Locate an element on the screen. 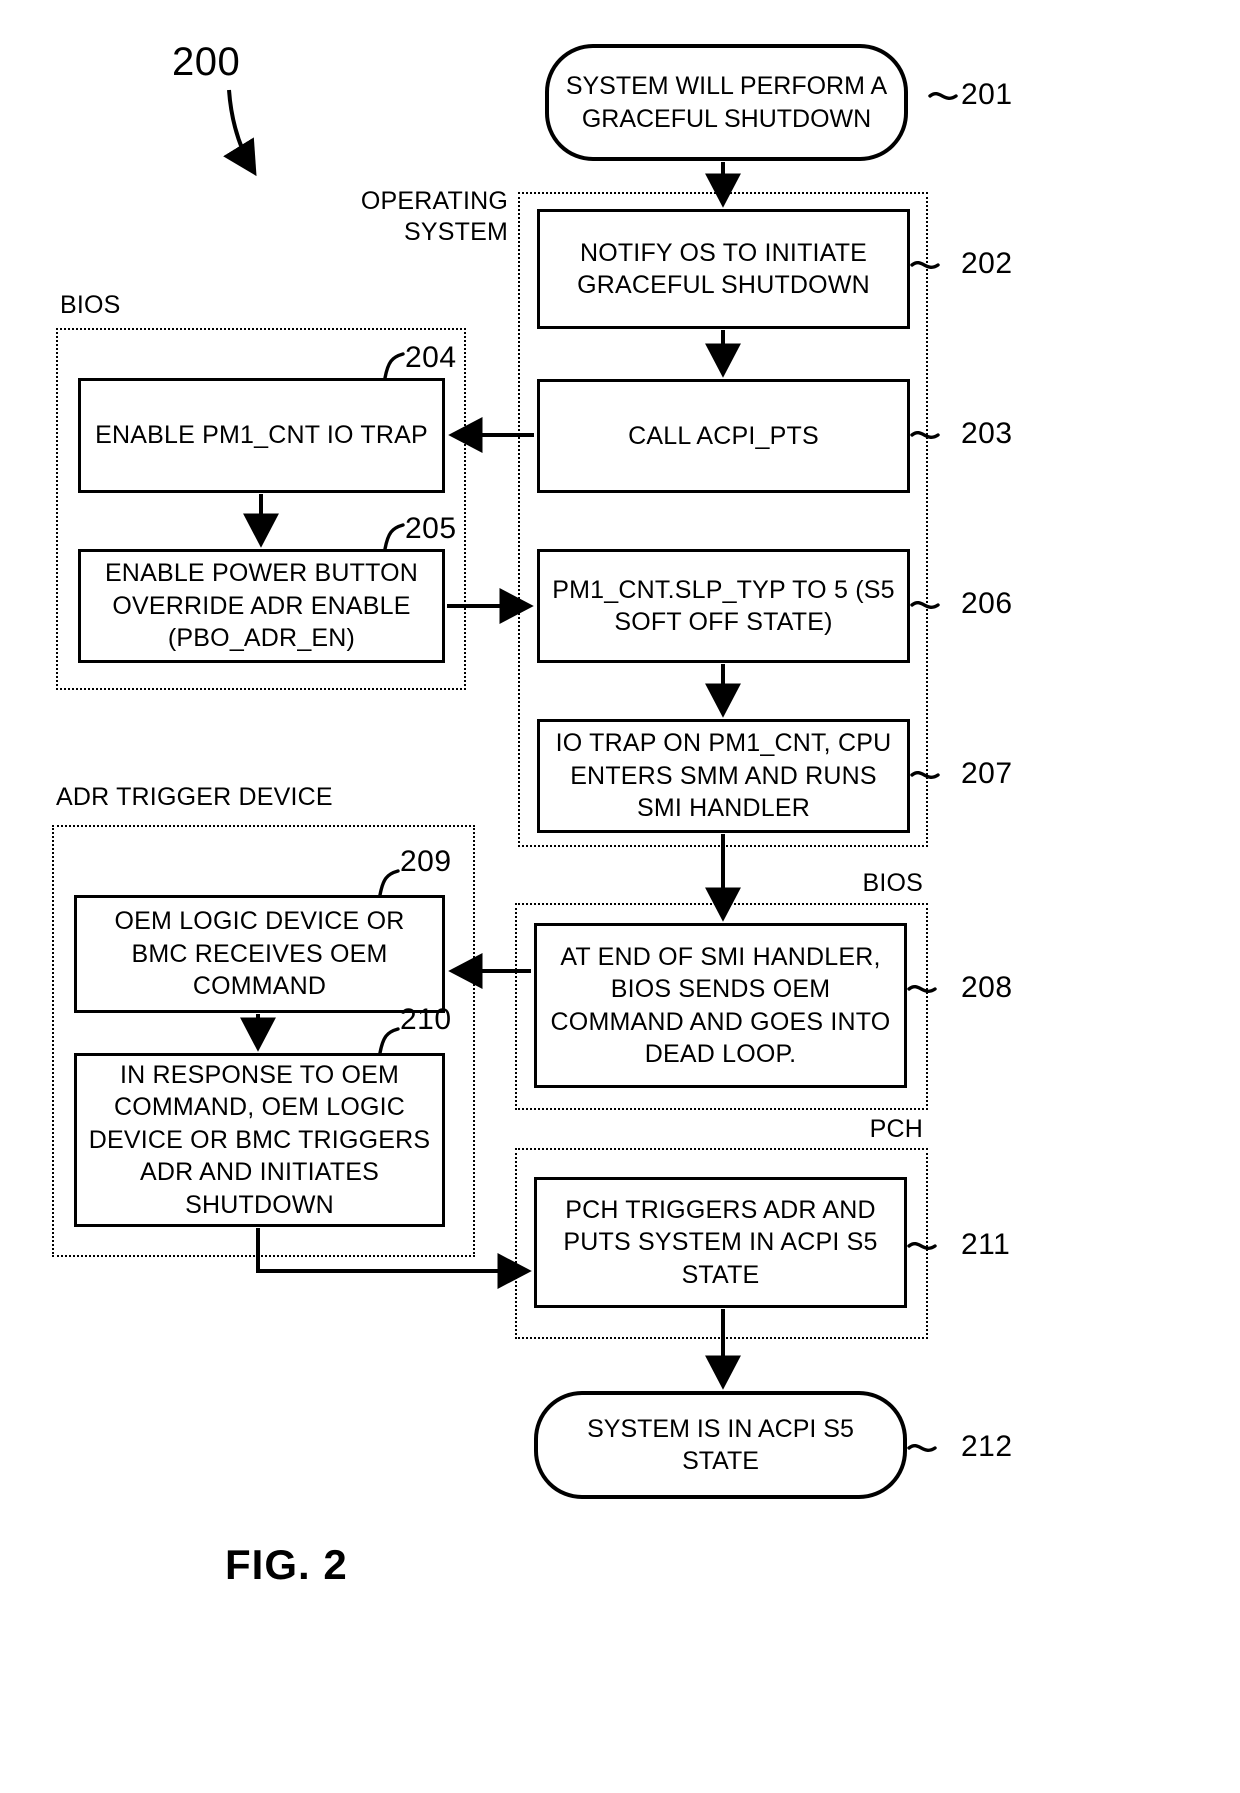 The image size is (1240, 1793). node-202-label: NOTIFY OS TO INITIATE GRACEFUL SHUTDOWN is located at coordinates (723, 269).